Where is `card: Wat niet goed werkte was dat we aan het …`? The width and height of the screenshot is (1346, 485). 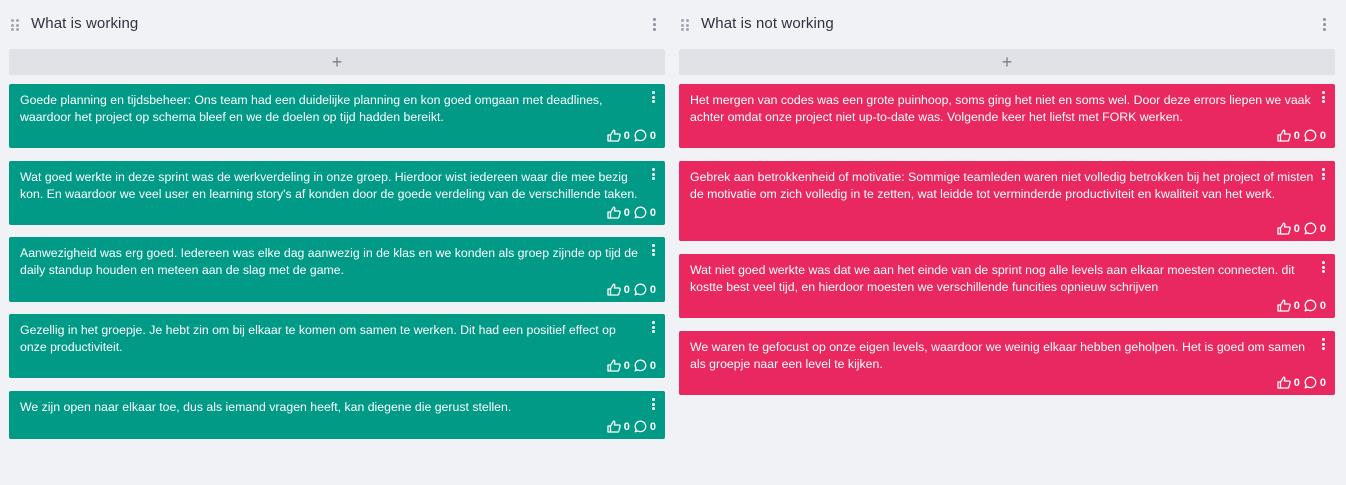 card: Wat niet goed werkte was dat we aan het … is located at coordinates (1007, 286).